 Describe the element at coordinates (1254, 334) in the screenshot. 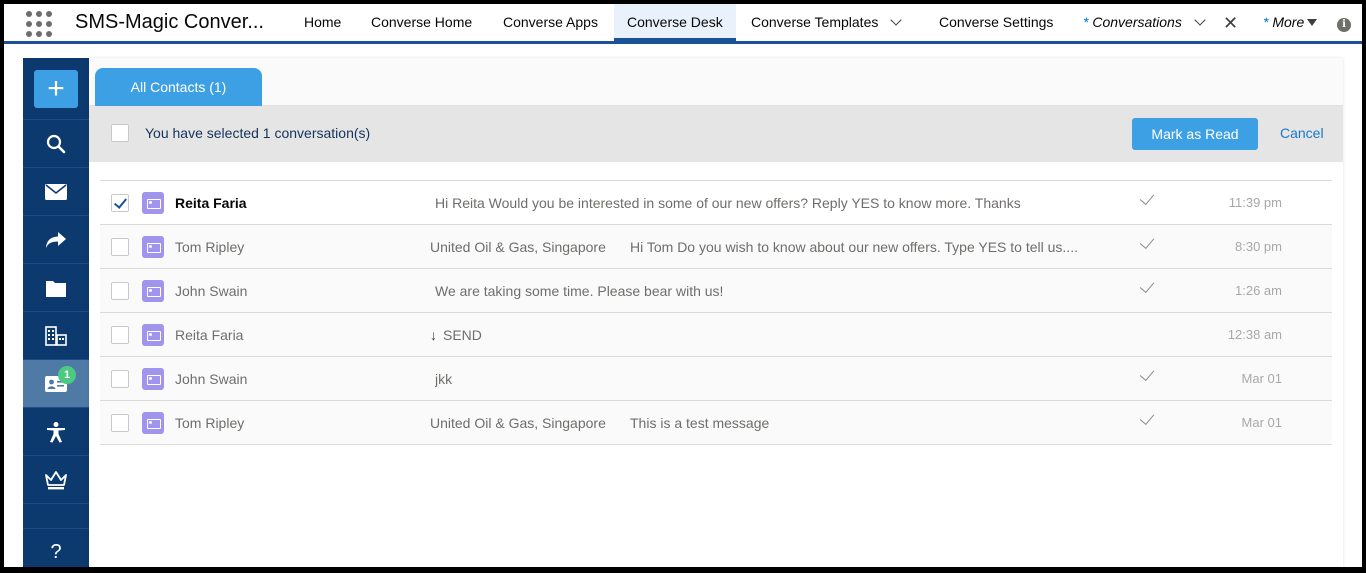

I see `message-time: 12:38 am` at that location.